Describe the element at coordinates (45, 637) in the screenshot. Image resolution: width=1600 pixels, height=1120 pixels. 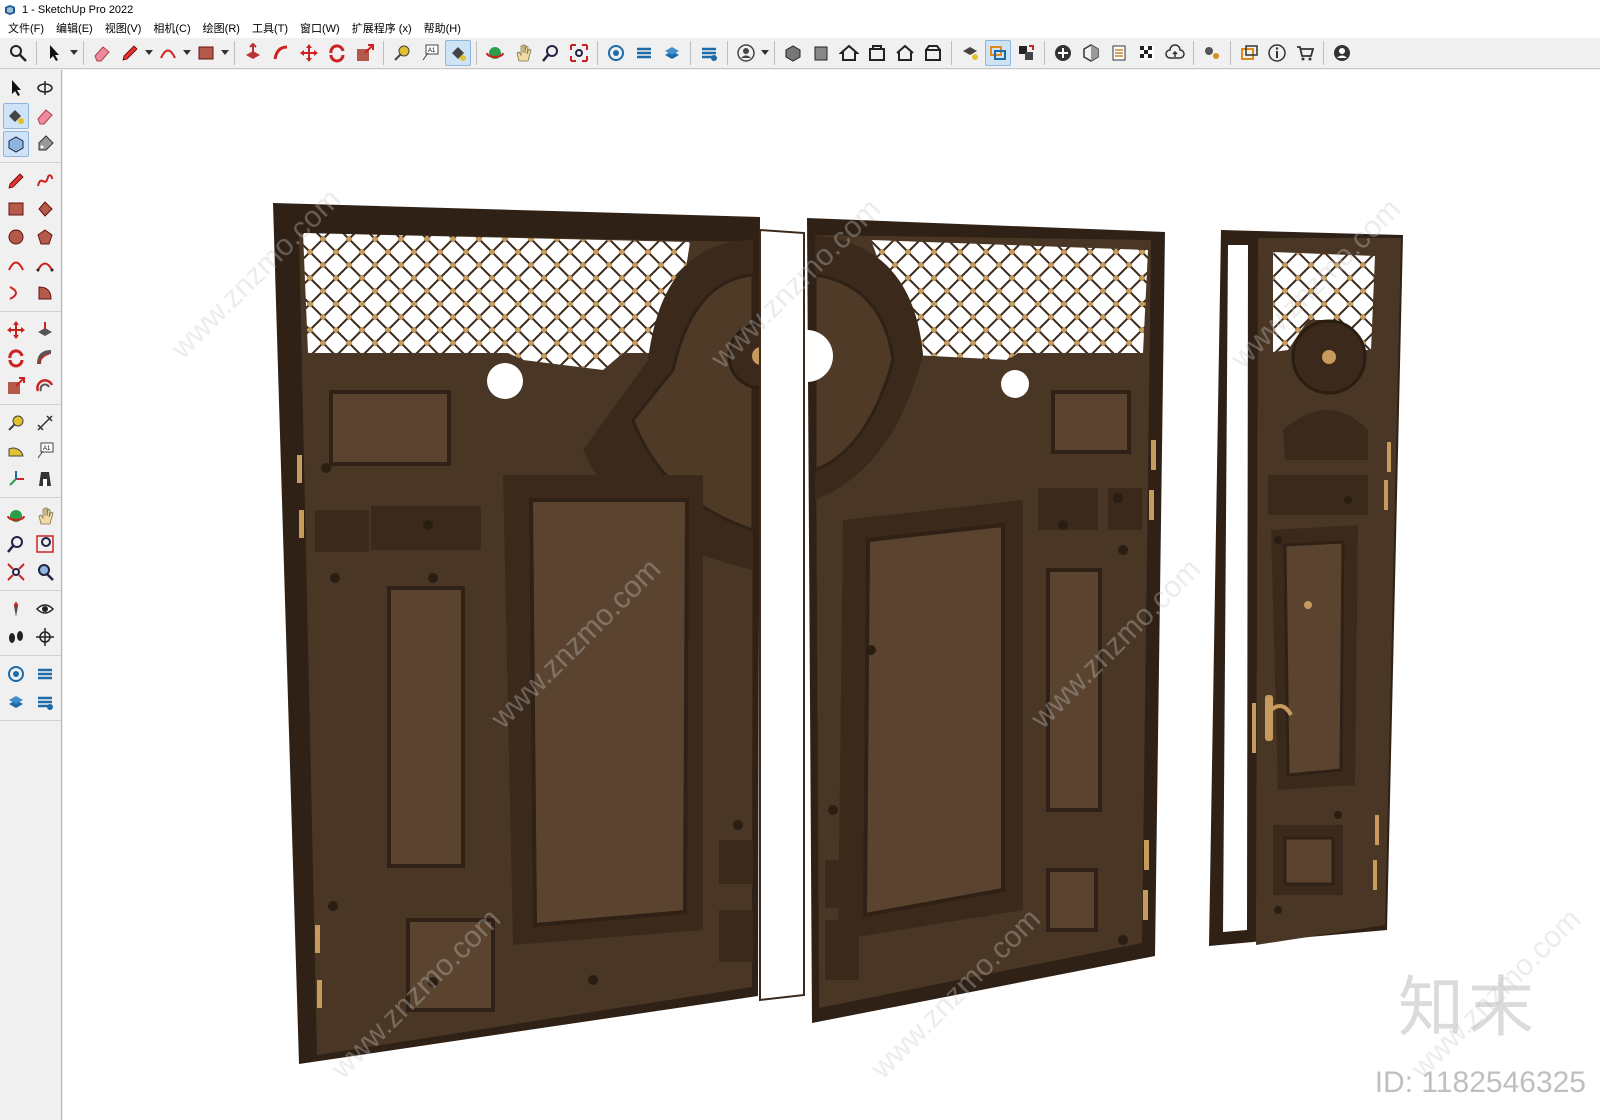
I see `section-plane-icon` at that location.